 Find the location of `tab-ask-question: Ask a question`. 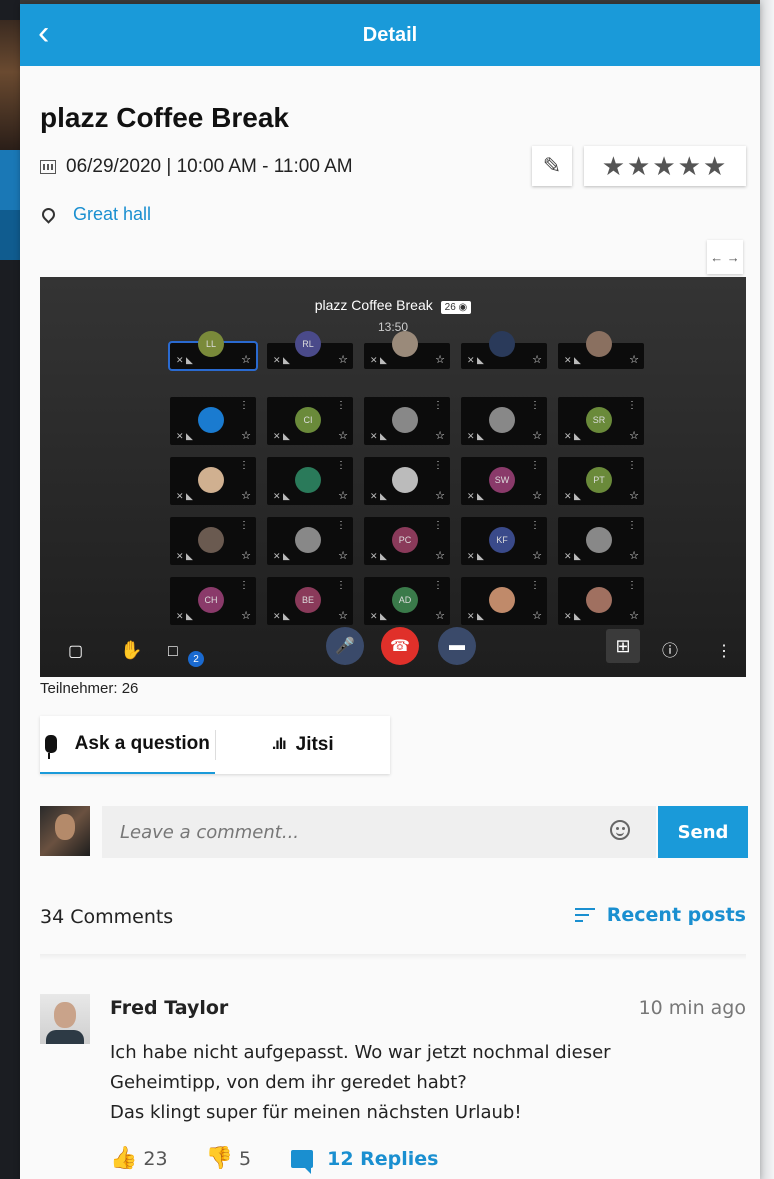

tab-ask-question: Ask a question is located at coordinates (127, 745).